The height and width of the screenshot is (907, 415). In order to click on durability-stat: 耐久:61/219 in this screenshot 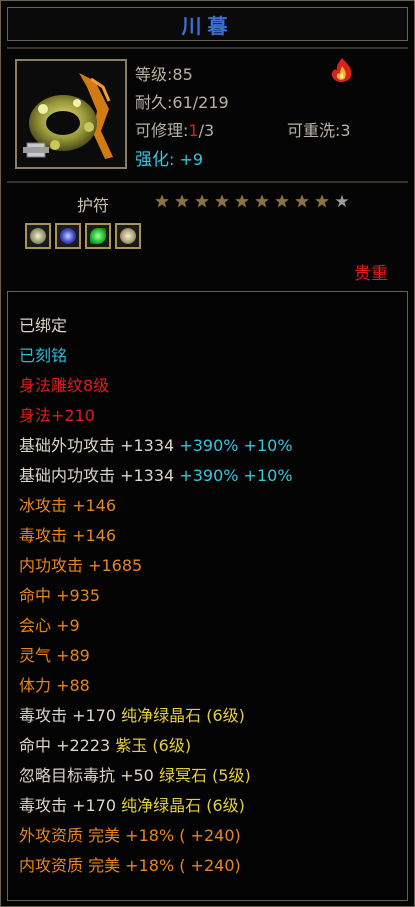, I will do `click(182, 101)`.